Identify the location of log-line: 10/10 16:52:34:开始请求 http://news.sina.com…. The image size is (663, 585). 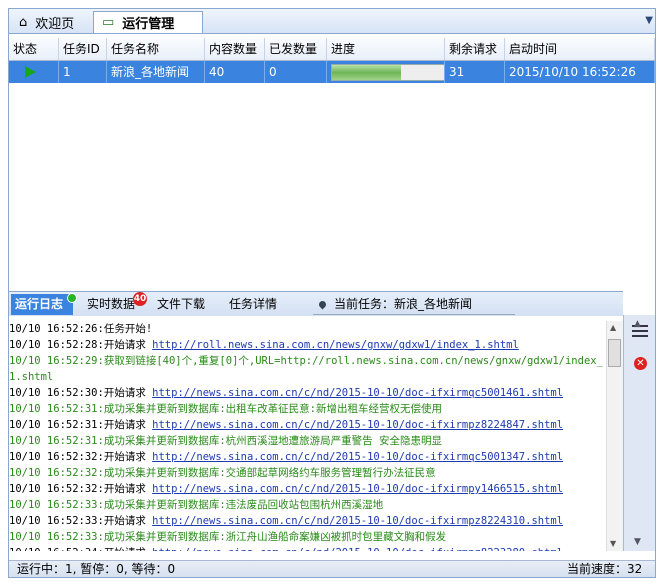
(307, 548).